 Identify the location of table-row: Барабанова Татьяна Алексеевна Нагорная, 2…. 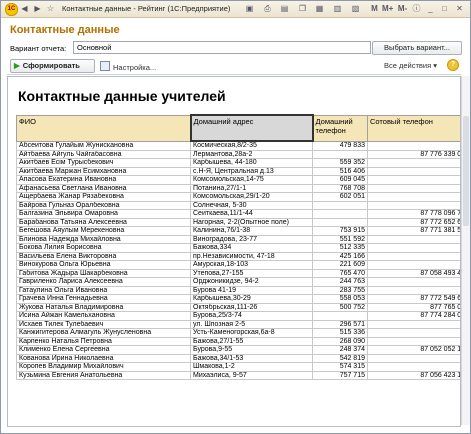
(238, 222).